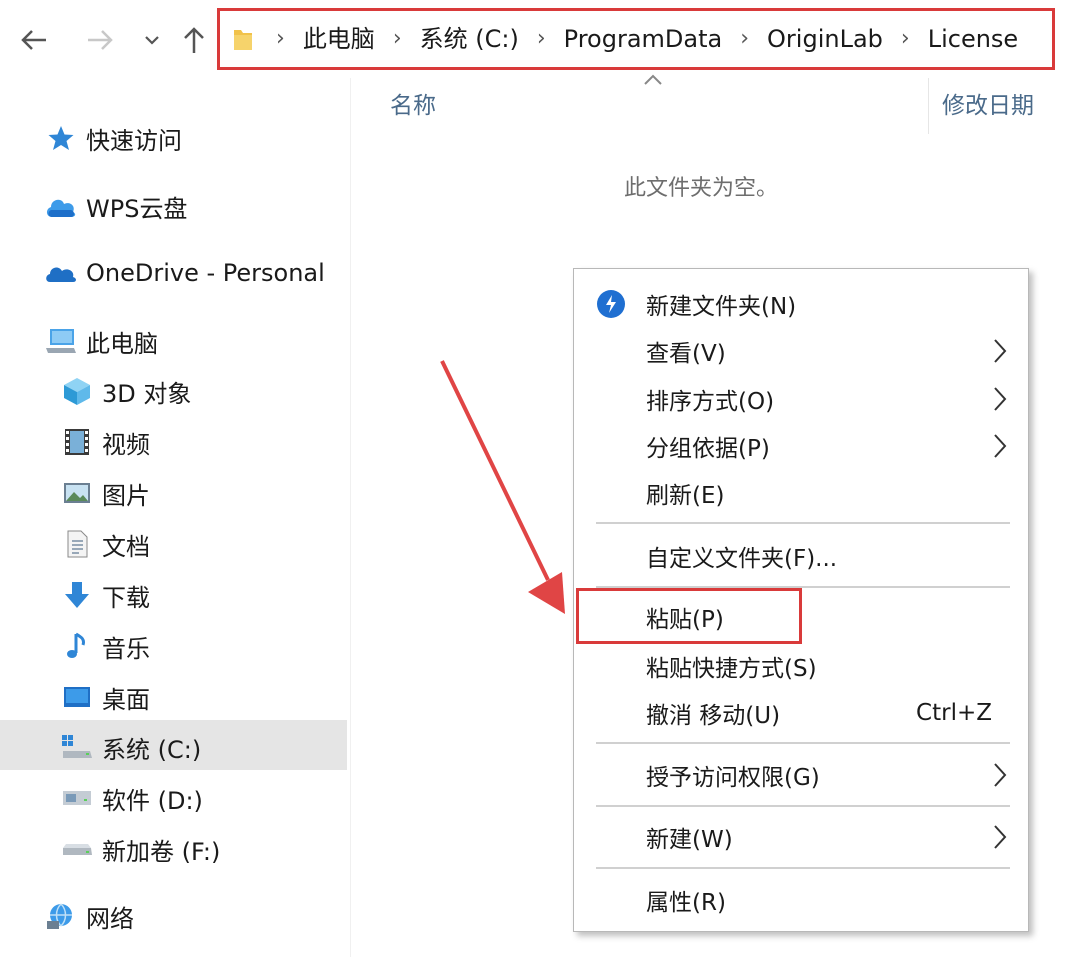  I want to click on menu-item-label: 授予访问权限(G), so click(733, 778).